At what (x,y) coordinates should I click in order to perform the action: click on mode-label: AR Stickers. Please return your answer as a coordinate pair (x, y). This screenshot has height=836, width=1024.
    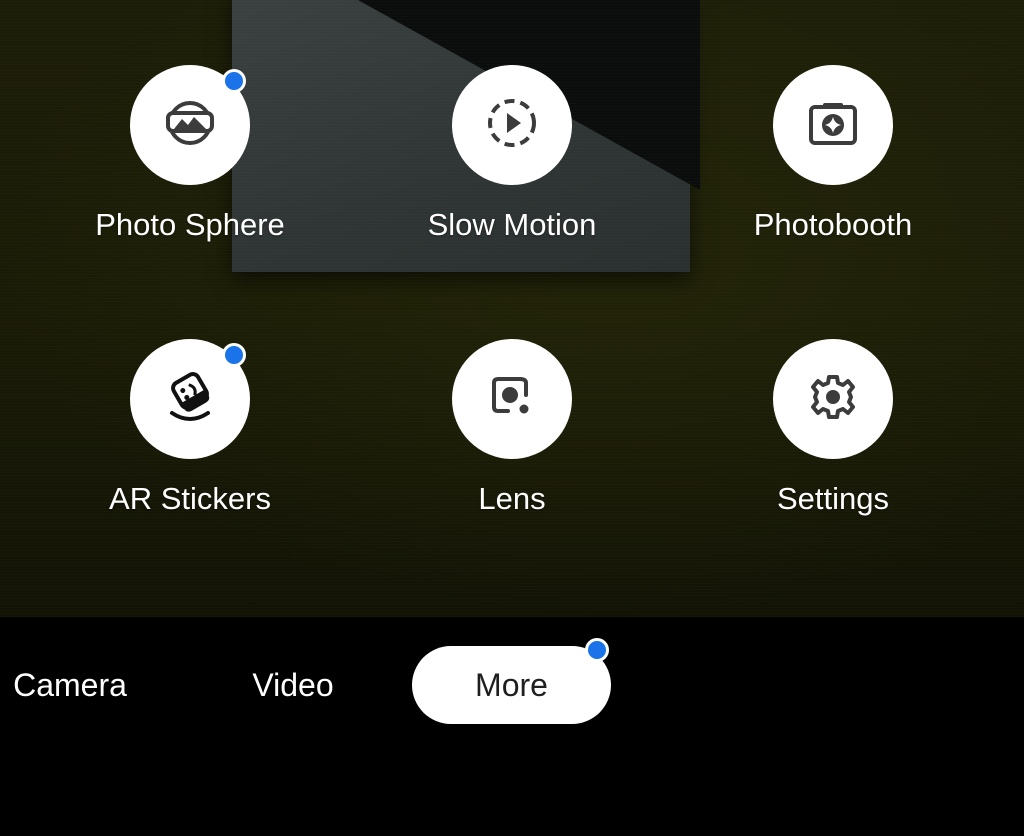
    Looking at the image, I should click on (190, 498).